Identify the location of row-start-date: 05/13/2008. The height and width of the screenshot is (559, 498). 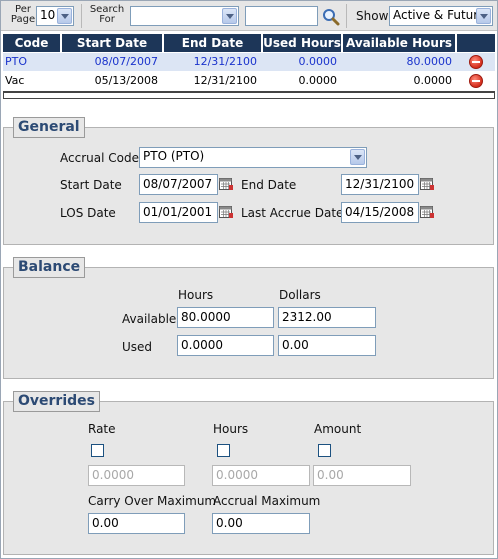
(126, 80).